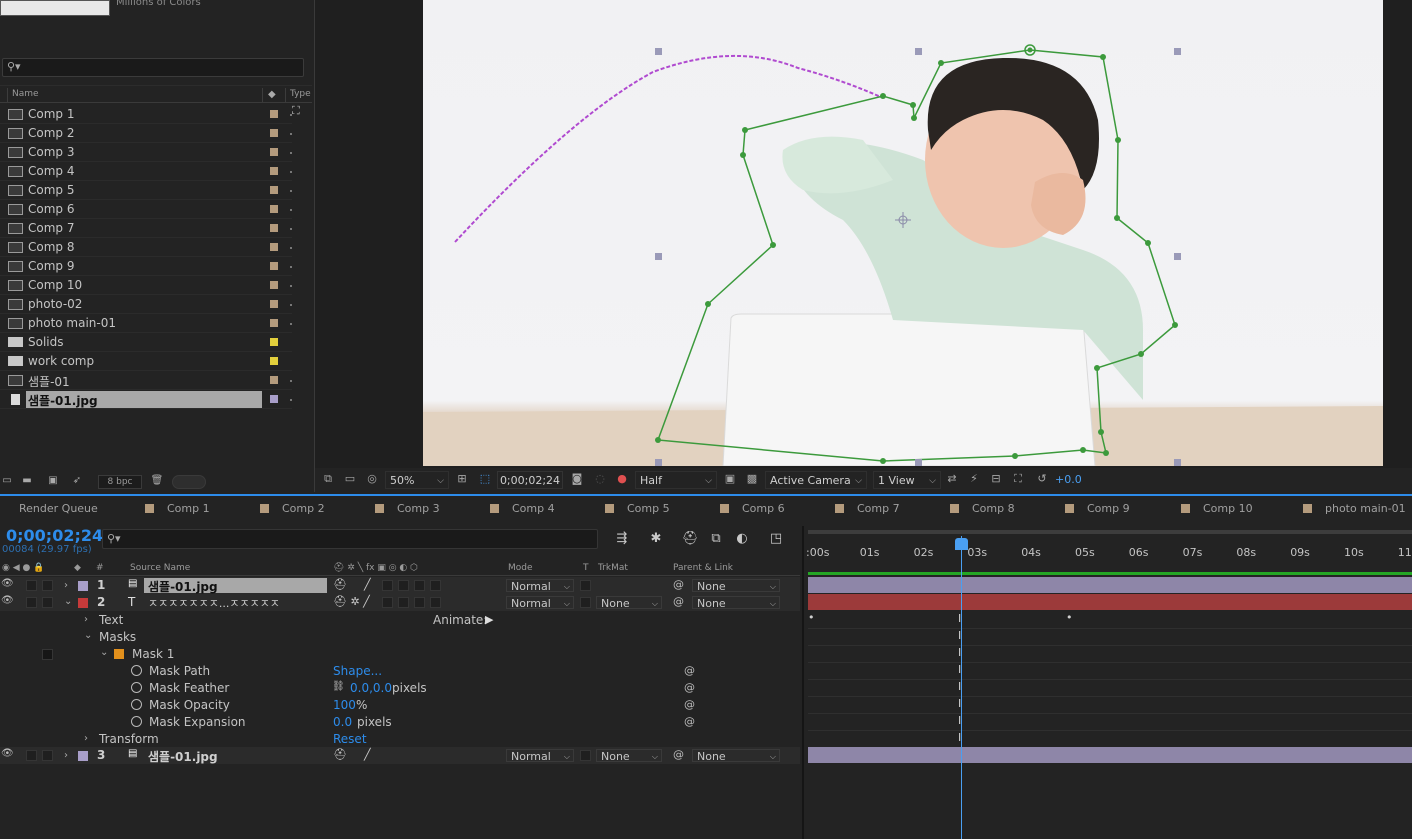 The height and width of the screenshot is (839, 1412). I want to click on mask-color-swatch, so click(119, 654).